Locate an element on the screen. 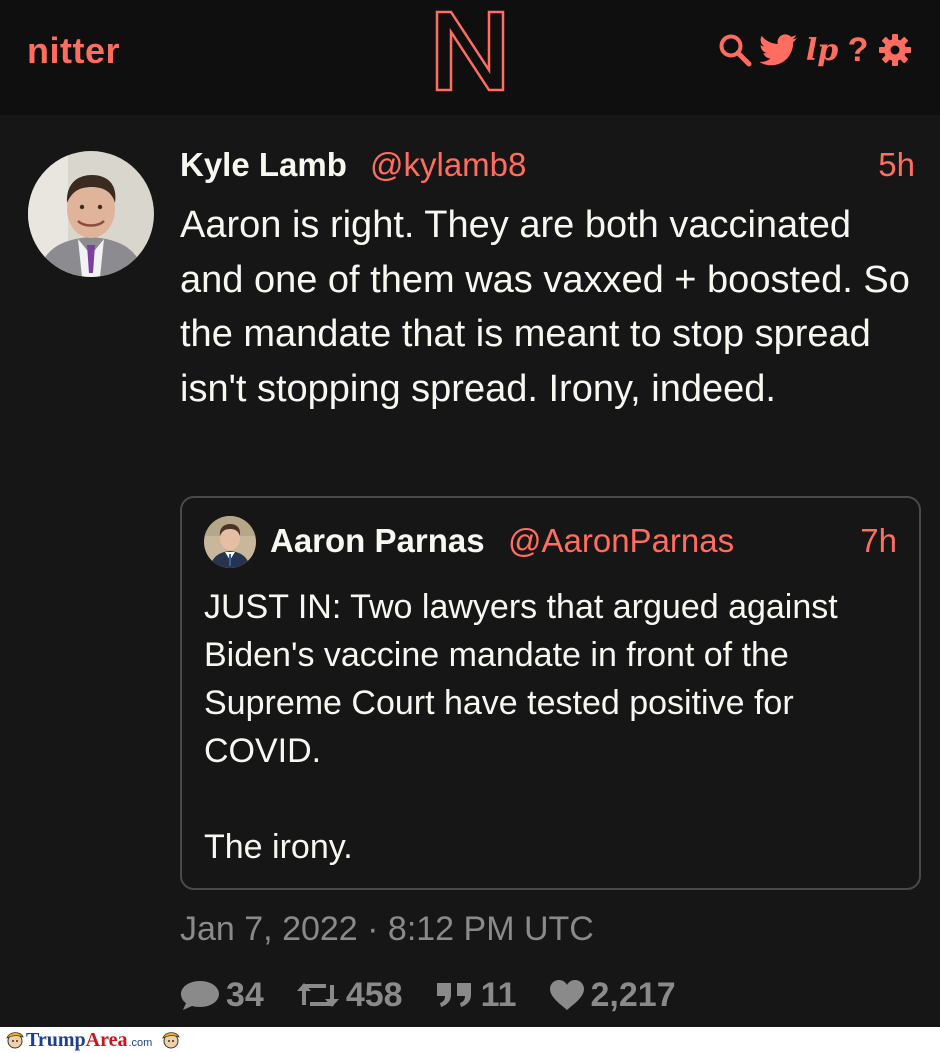  quote-fullname: Aaron Parnas is located at coordinates (377, 541).